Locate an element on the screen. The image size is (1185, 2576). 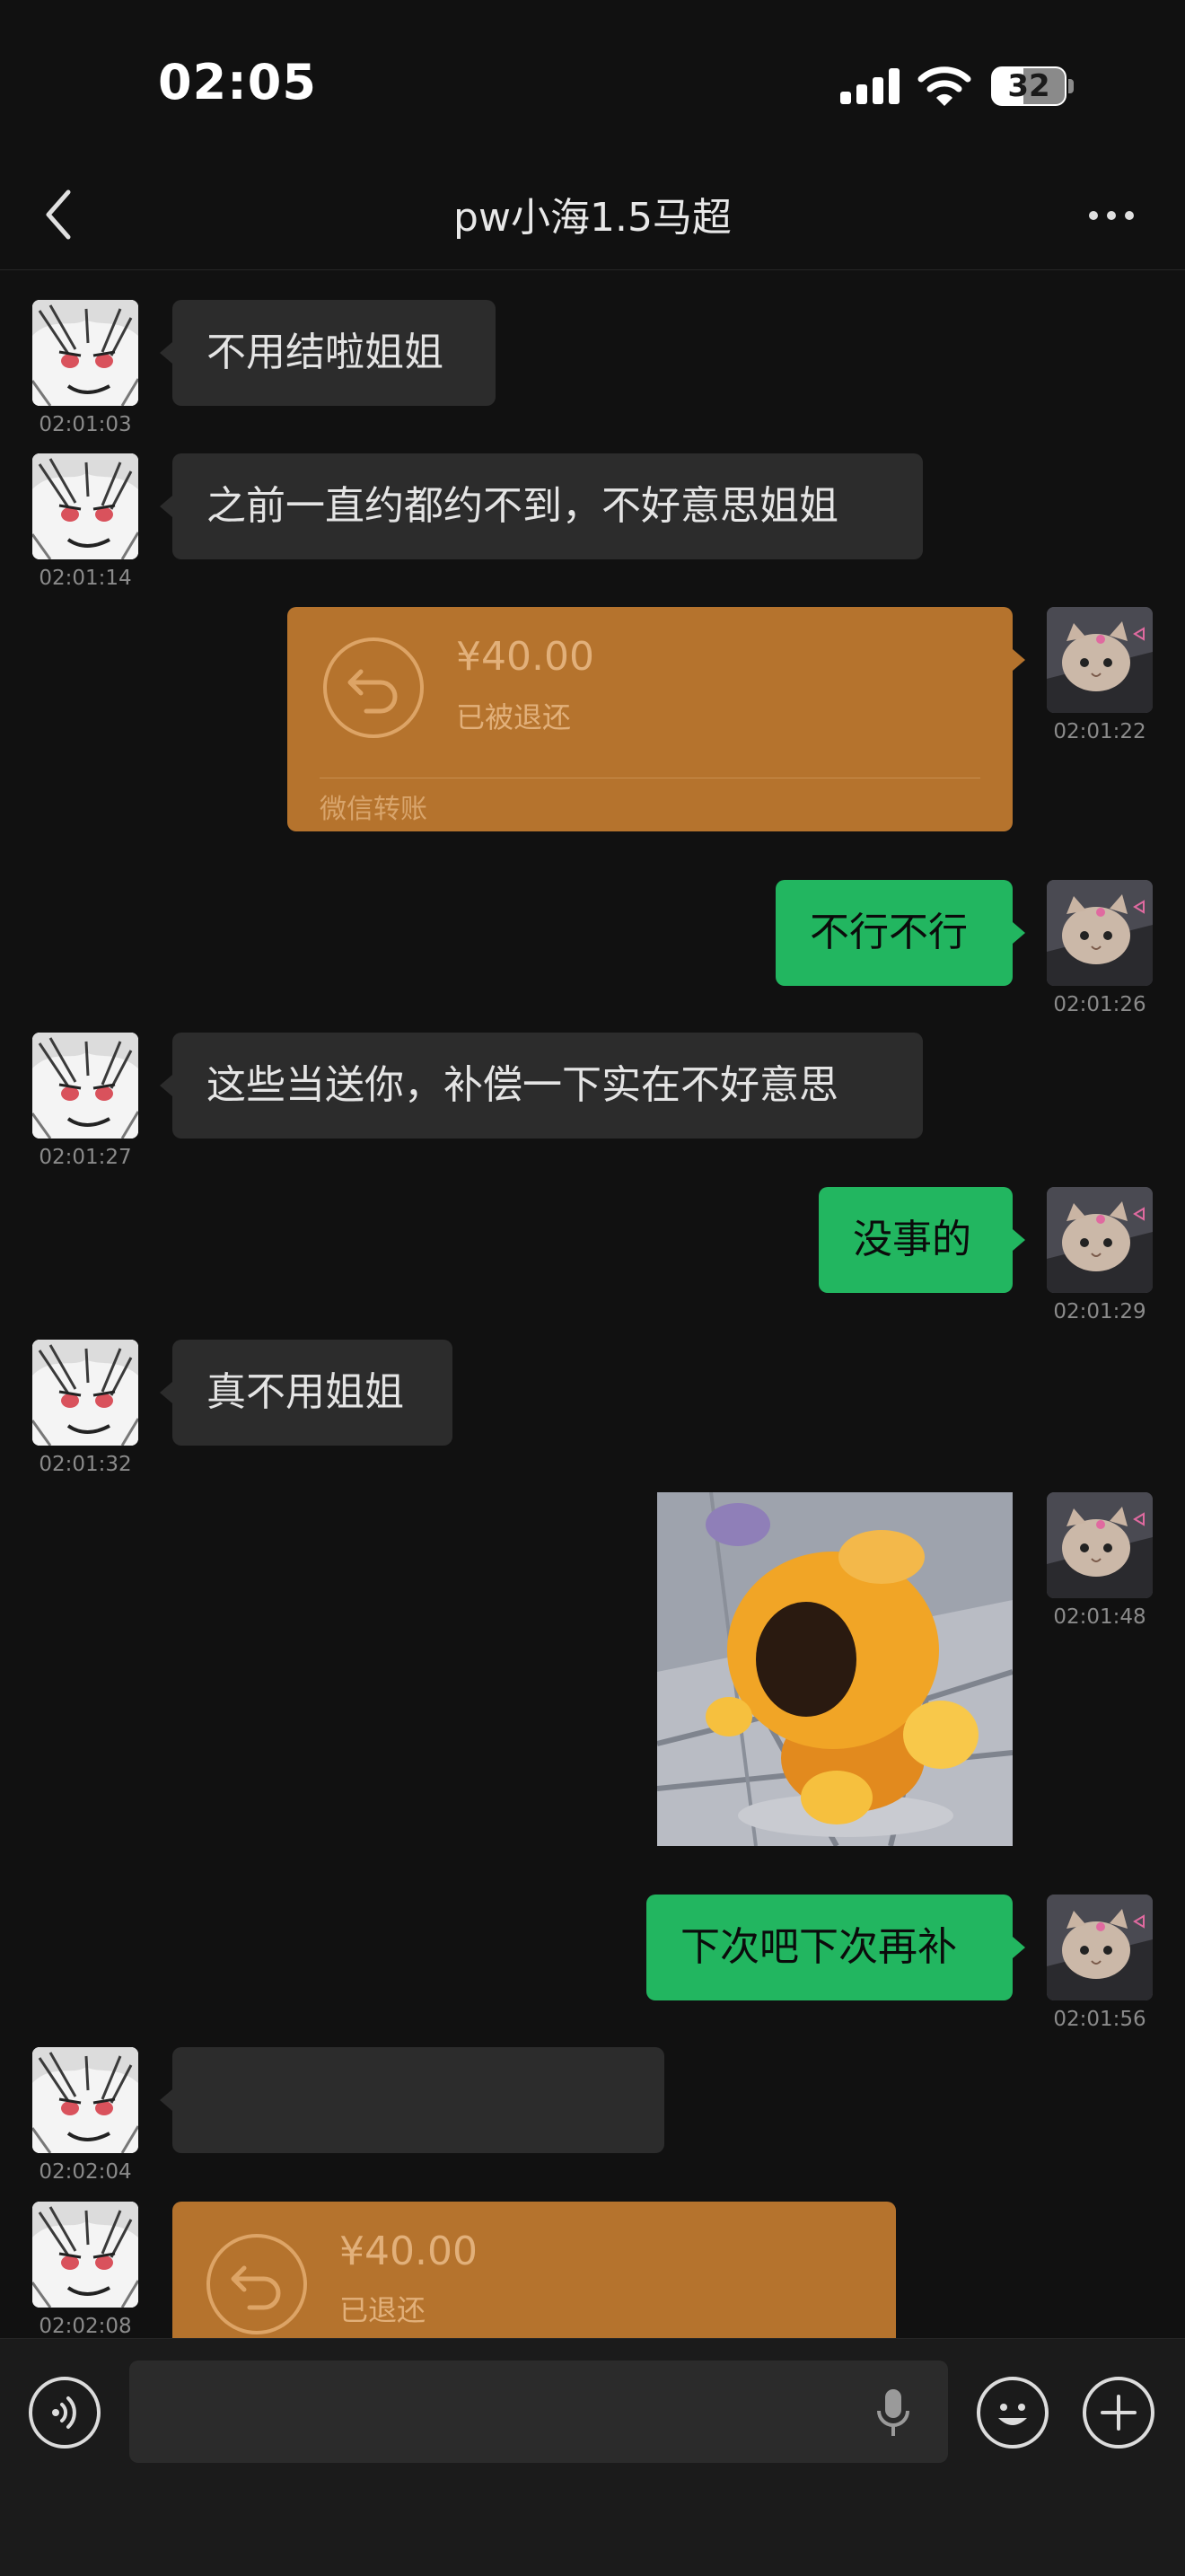
received-message: 之前一直约都约不到，不好意思姐姐 is located at coordinates (547, 506).